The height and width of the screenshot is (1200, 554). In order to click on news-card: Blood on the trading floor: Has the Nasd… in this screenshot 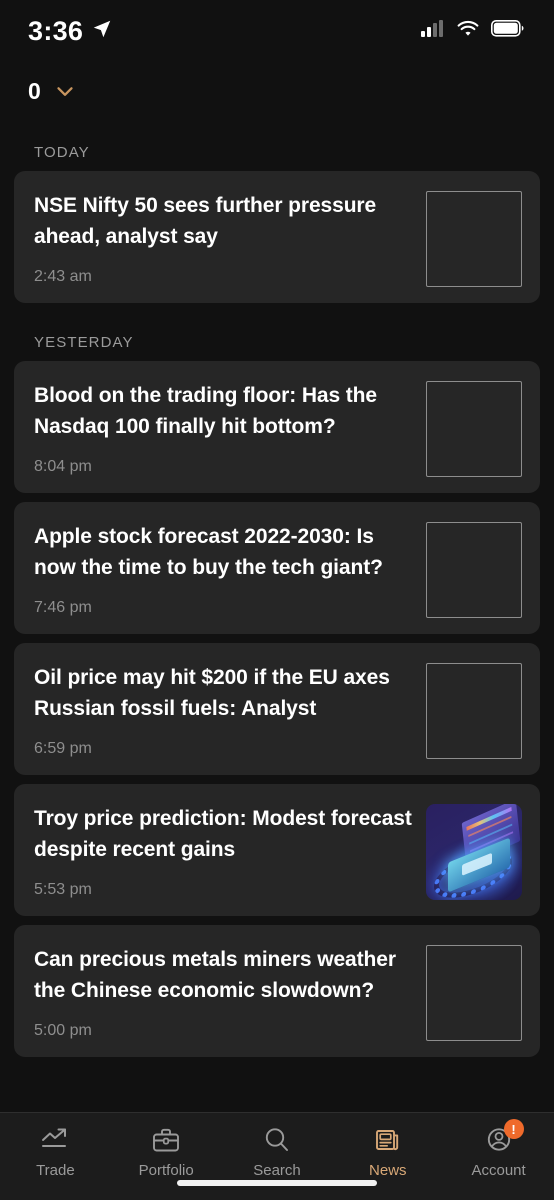, I will do `click(277, 427)`.